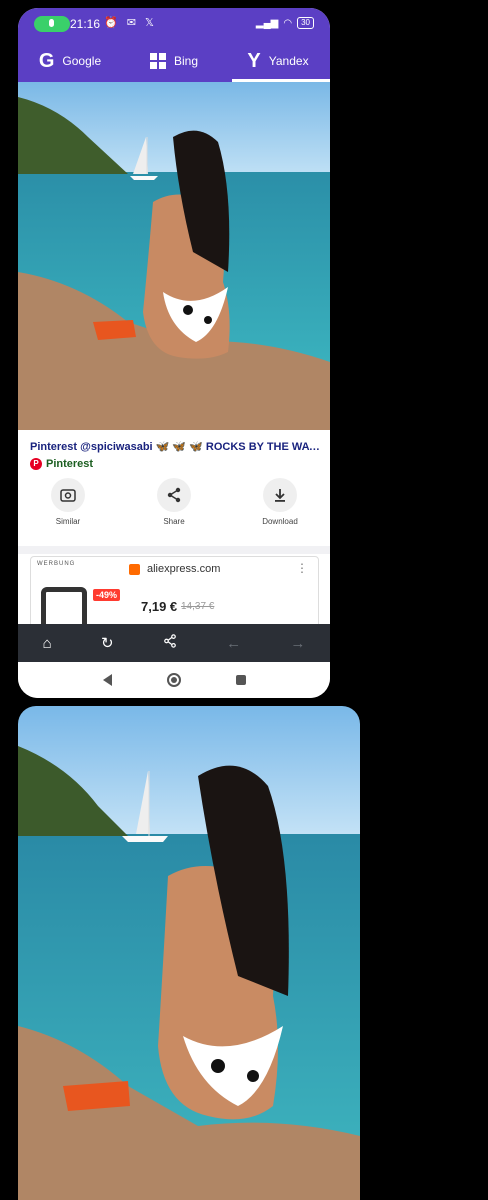 The height and width of the screenshot is (1200, 488). I want to click on tab-label: Yandex, so click(288, 61).